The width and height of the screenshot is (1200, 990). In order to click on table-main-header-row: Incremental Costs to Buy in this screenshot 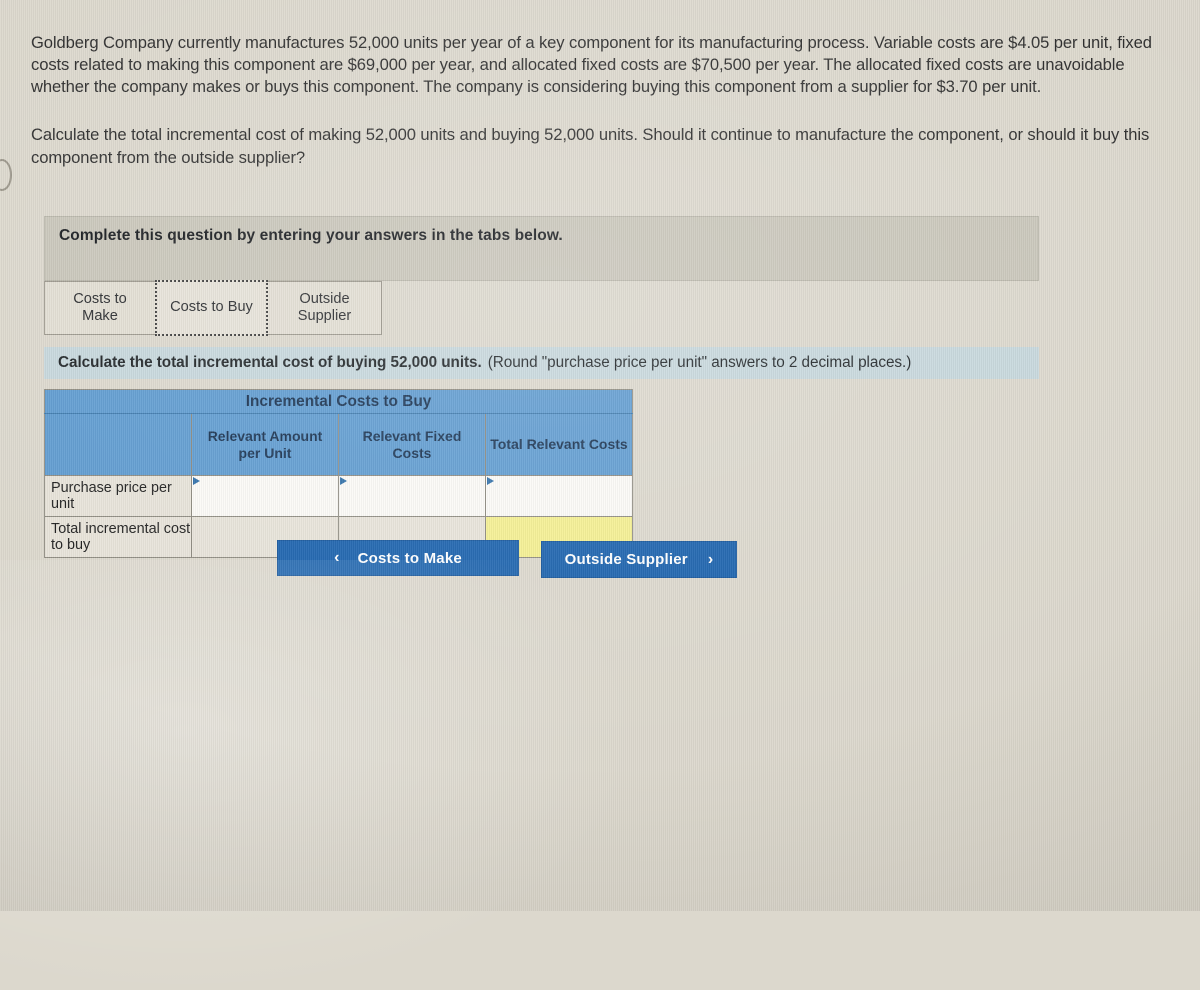, I will do `click(338, 401)`.